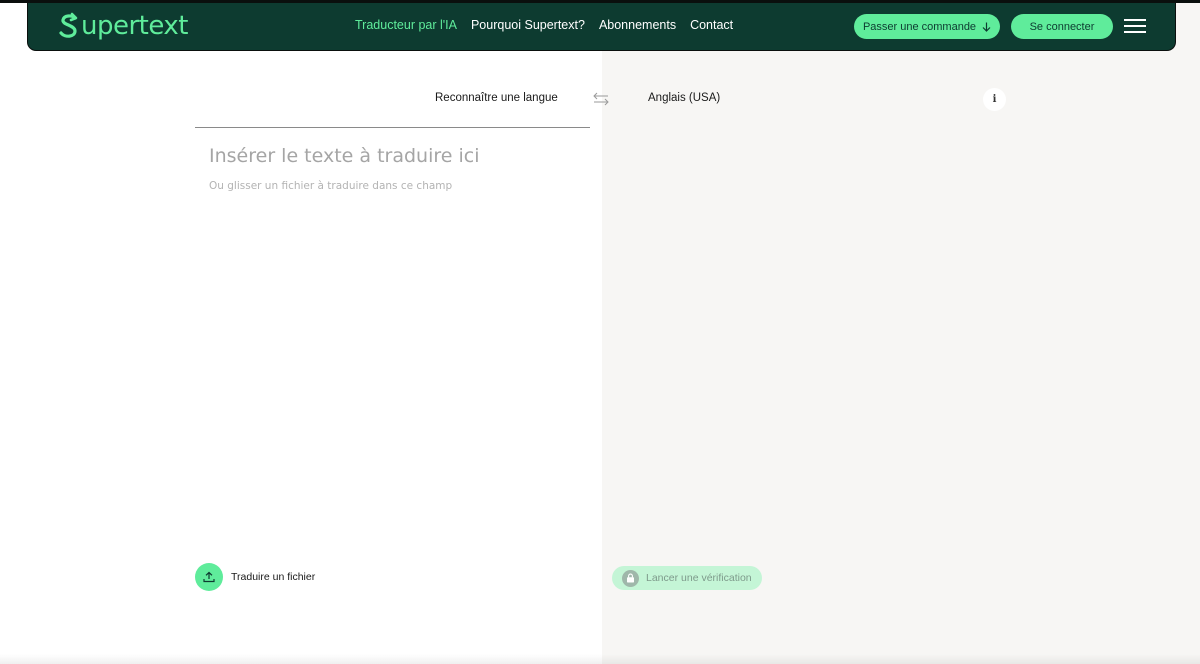 The height and width of the screenshot is (664, 1200). I want to click on upload-file-button, so click(209, 577).